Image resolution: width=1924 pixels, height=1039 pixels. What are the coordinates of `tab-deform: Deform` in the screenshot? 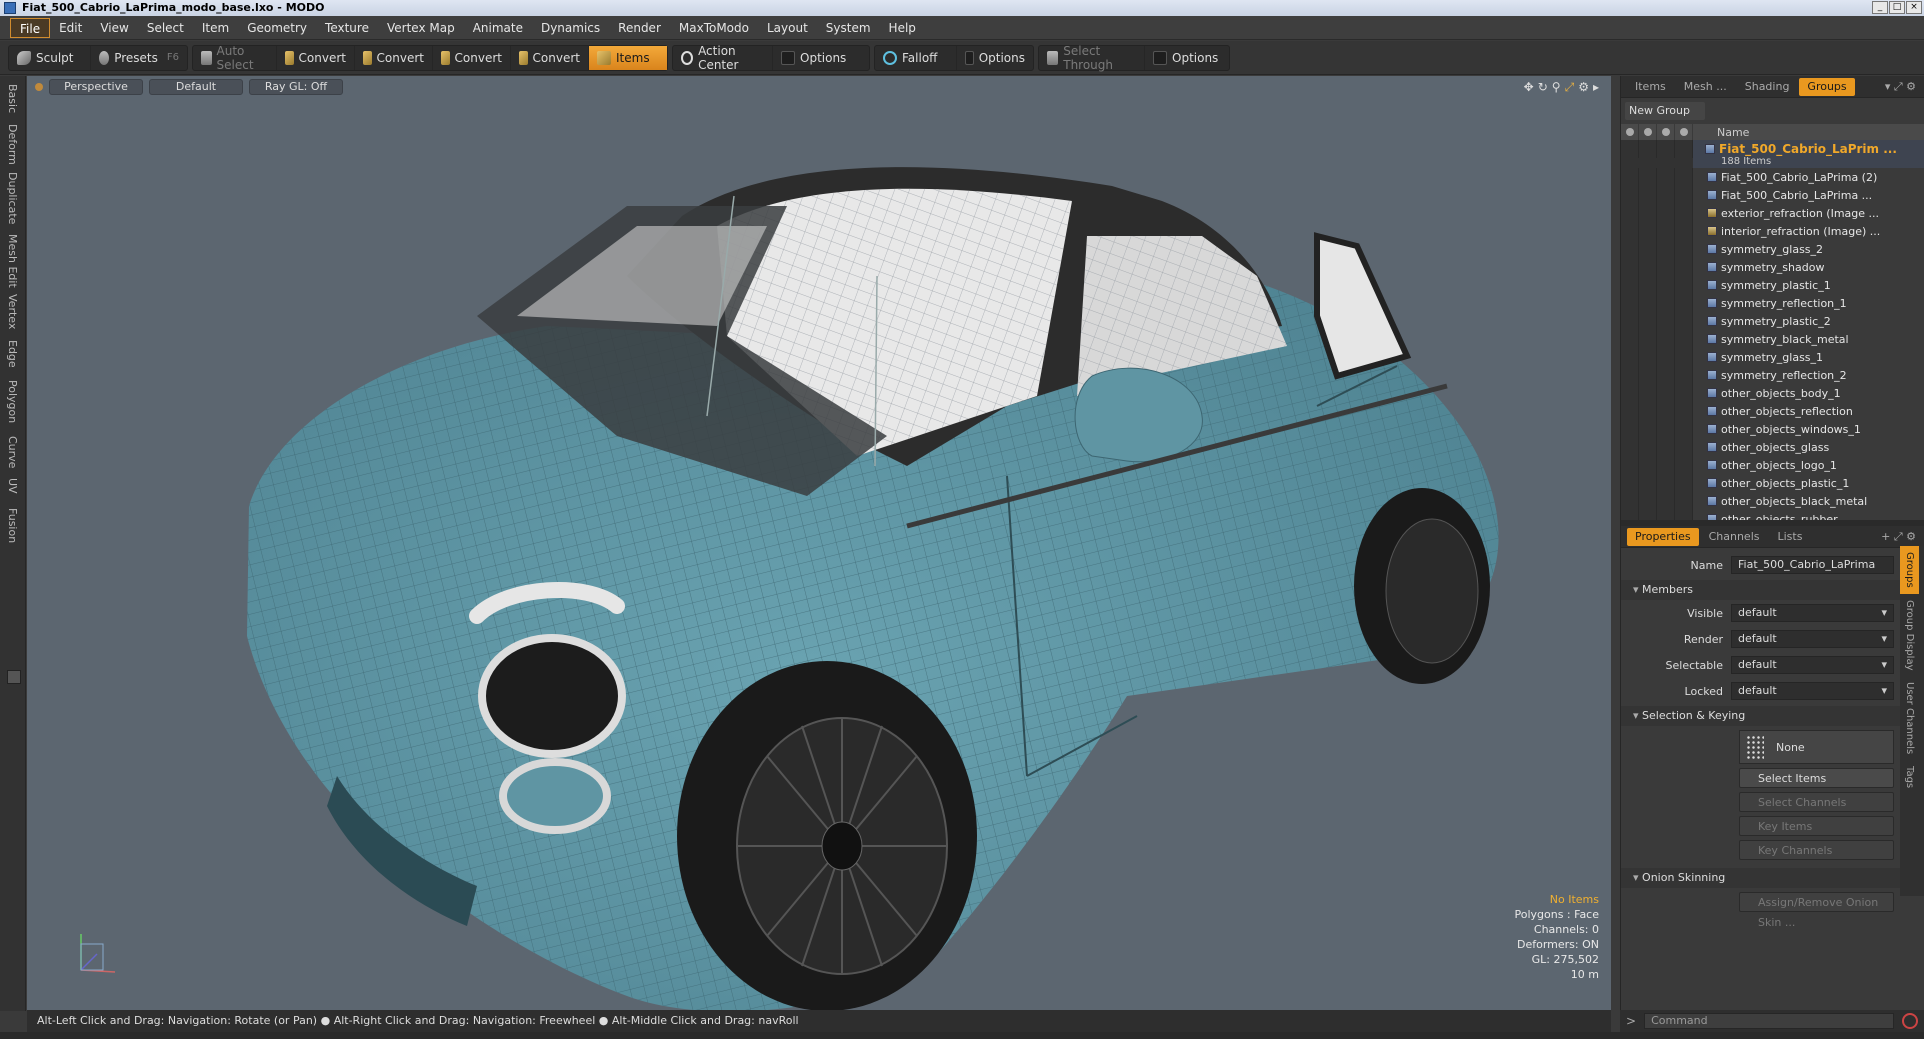 It's located at (12, 144).